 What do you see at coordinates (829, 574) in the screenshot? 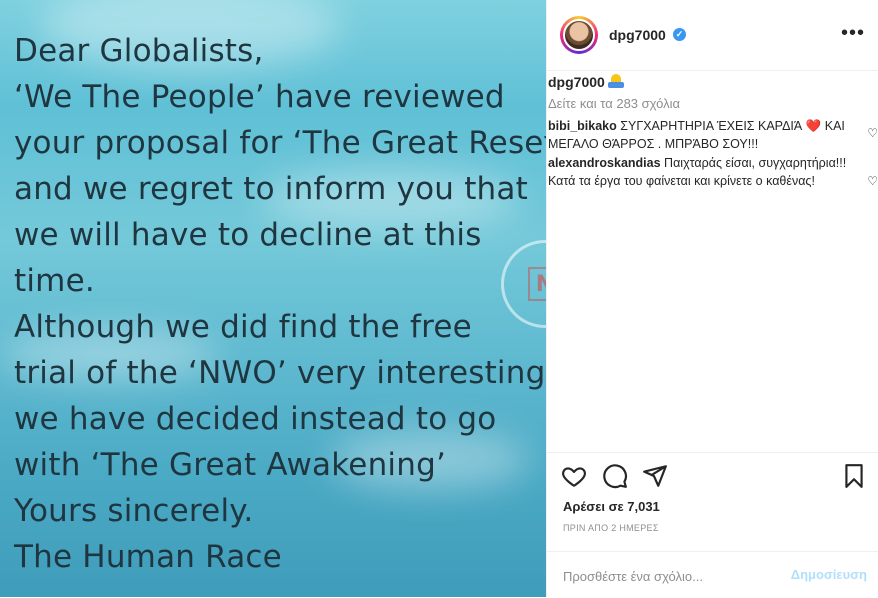
I see `post-comment-button: Δημοσίευση` at bounding box center [829, 574].